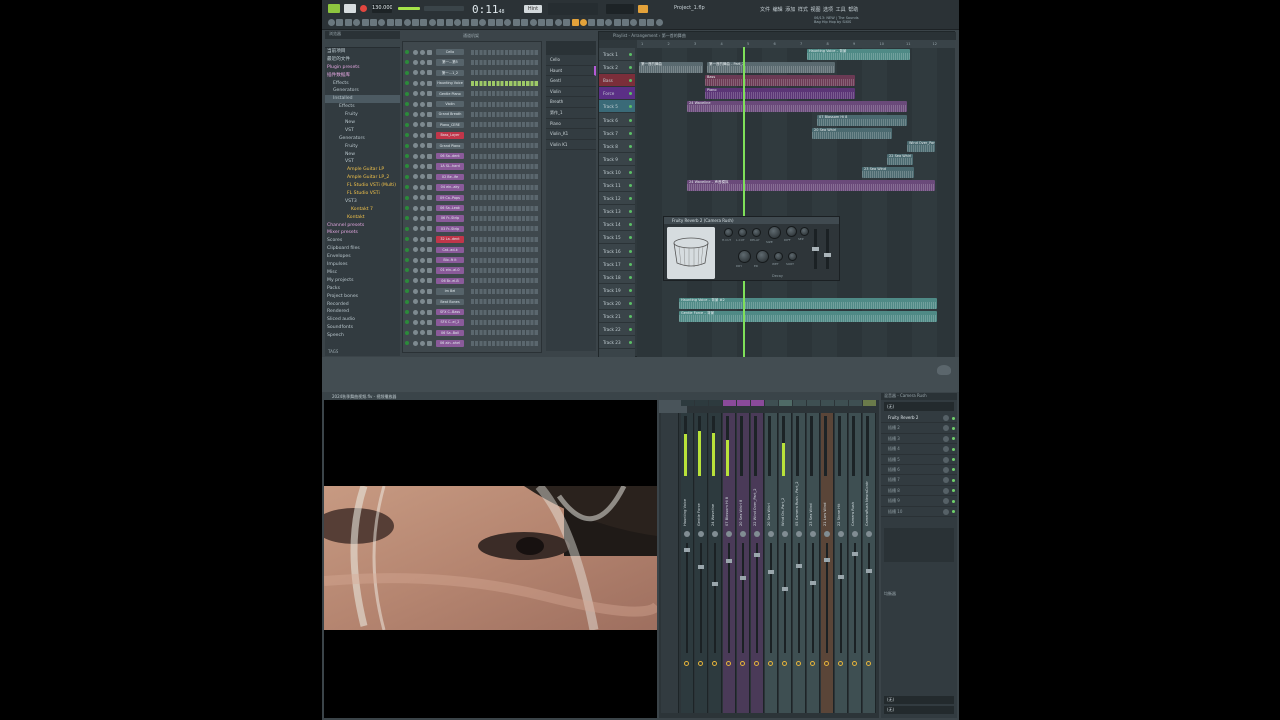 This screenshot has height=720, width=1280. Describe the element at coordinates (862, 120) in the screenshot. I see `playlist-clip: 07 Blossom Hi 8` at that location.